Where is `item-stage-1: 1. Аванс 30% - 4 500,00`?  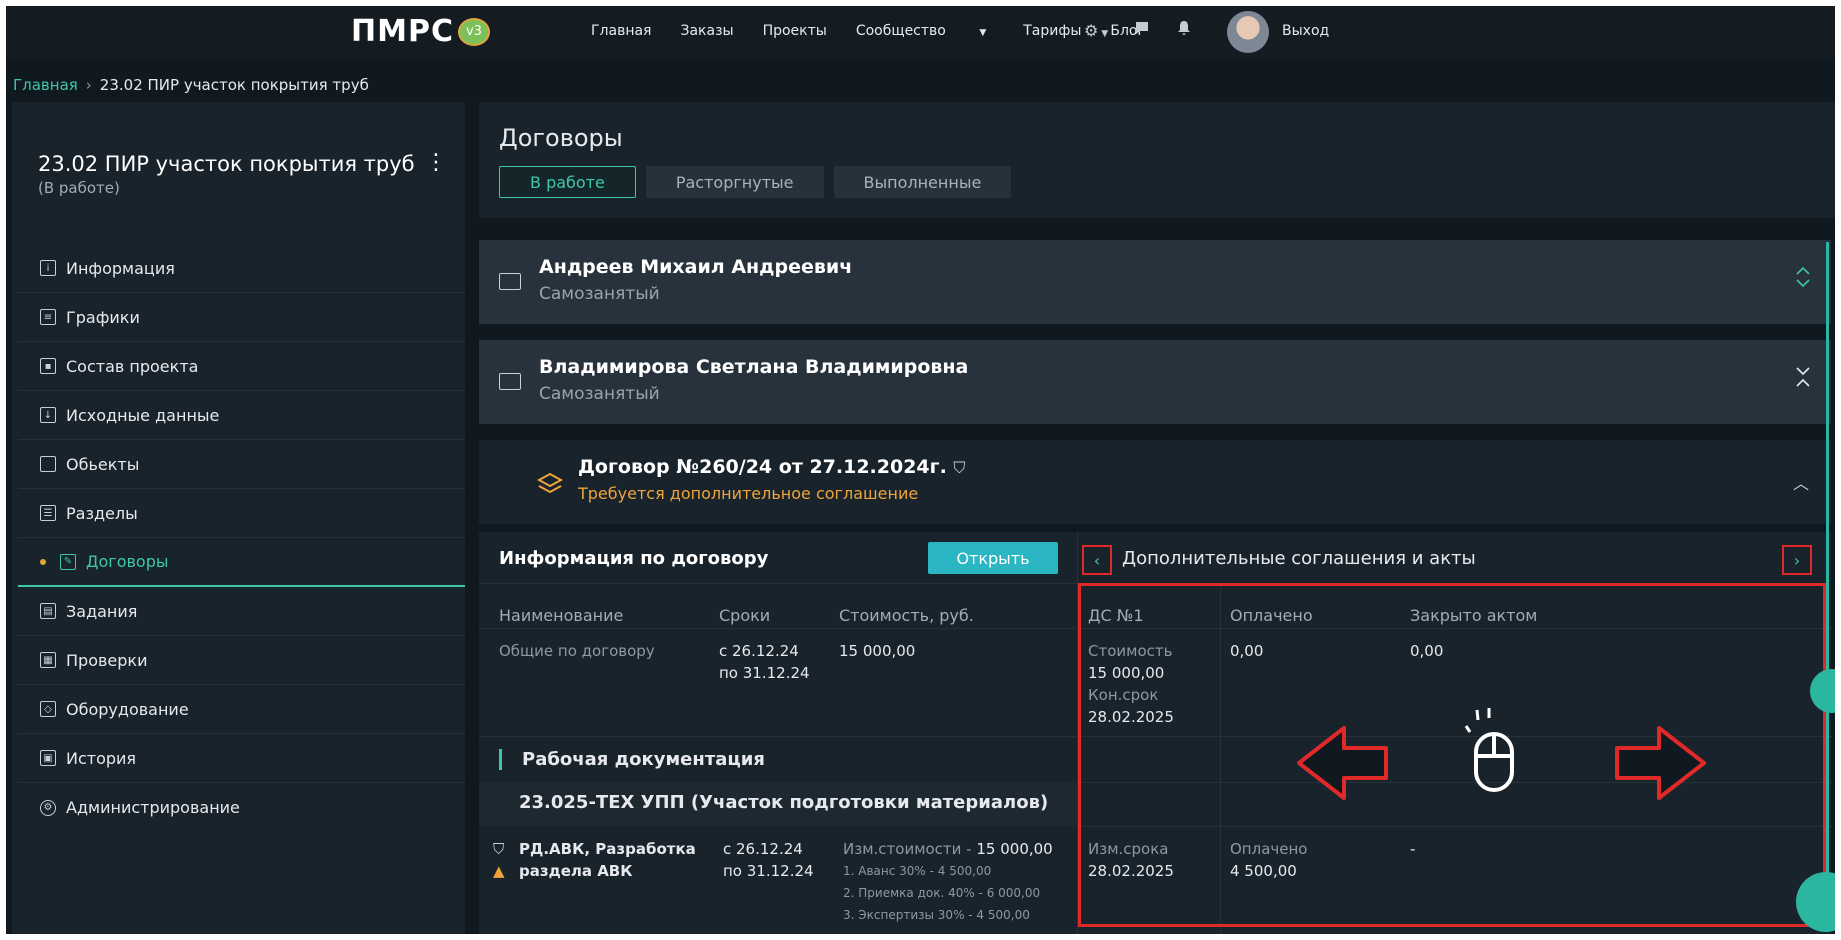
item-stage-1: 1. Аванс 30% - 4 500,00 is located at coordinates (917, 871).